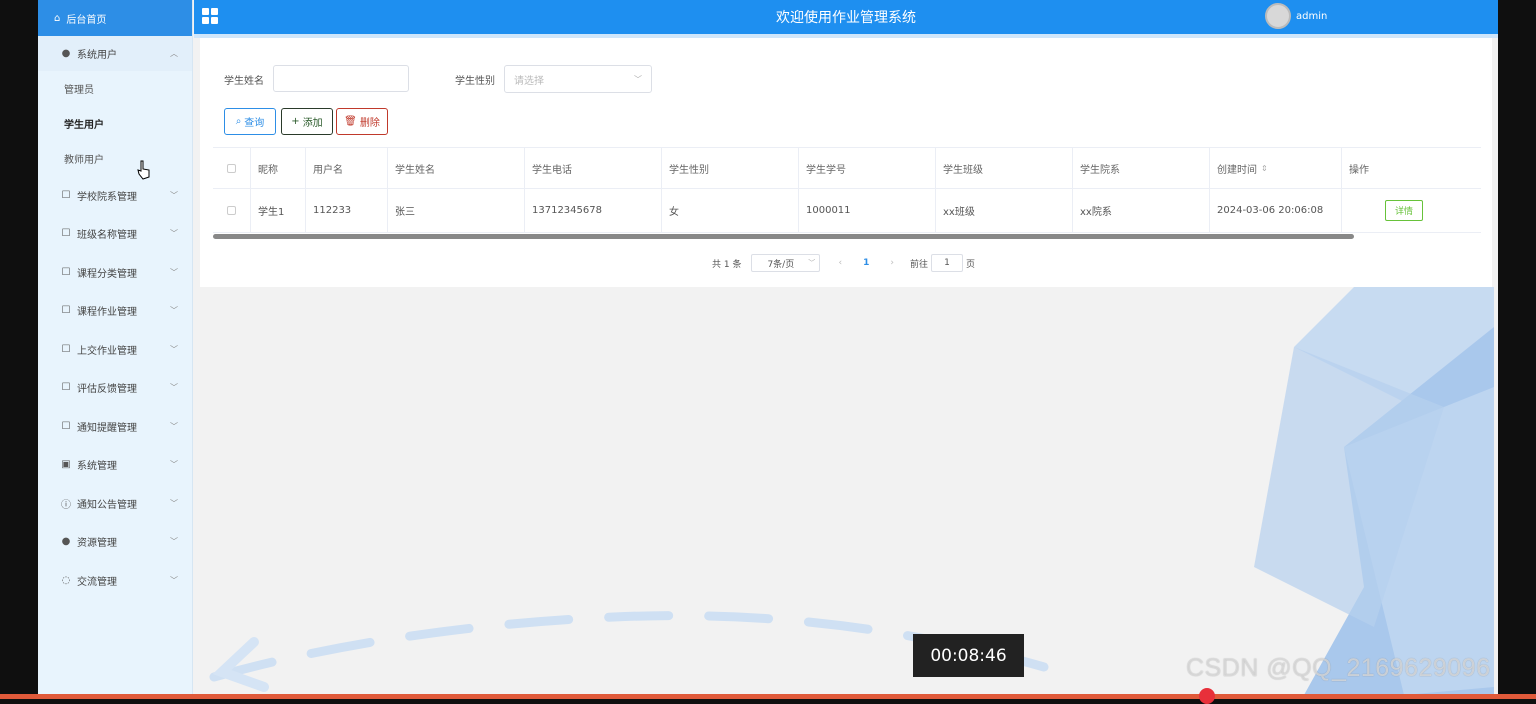 The image size is (1536, 704). Describe the element at coordinates (97, 55) in the screenshot. I see `sidebar-item-label: 系统用户` at that location.